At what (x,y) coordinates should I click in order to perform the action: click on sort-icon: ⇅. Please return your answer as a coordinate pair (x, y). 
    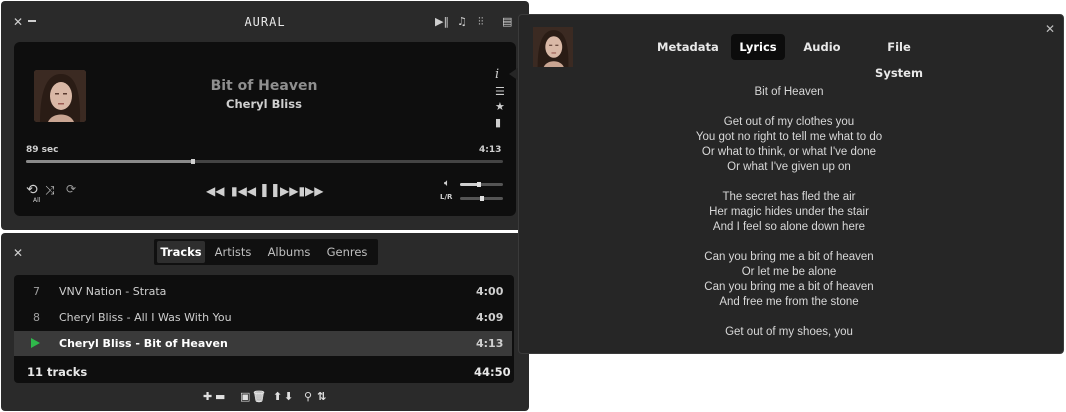
    Looking at the image, I should click on (321, 396).